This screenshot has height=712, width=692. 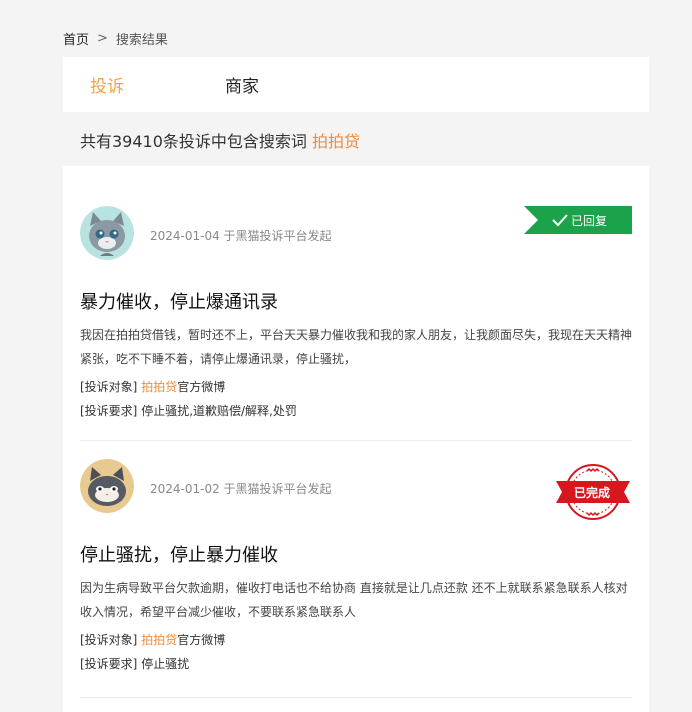 I want to click on complaint-date: 2024-01-02 于黑猫投诉平台发起, so click(x=241, y=489).